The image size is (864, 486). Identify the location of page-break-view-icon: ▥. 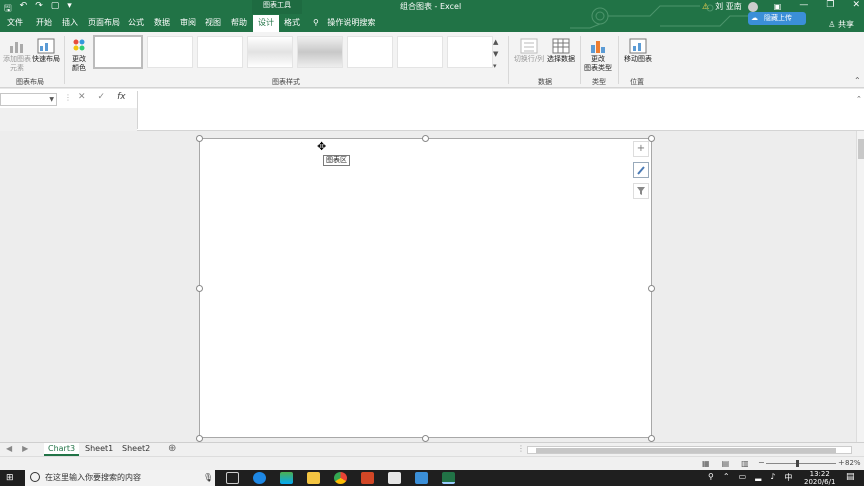
(745, 463).